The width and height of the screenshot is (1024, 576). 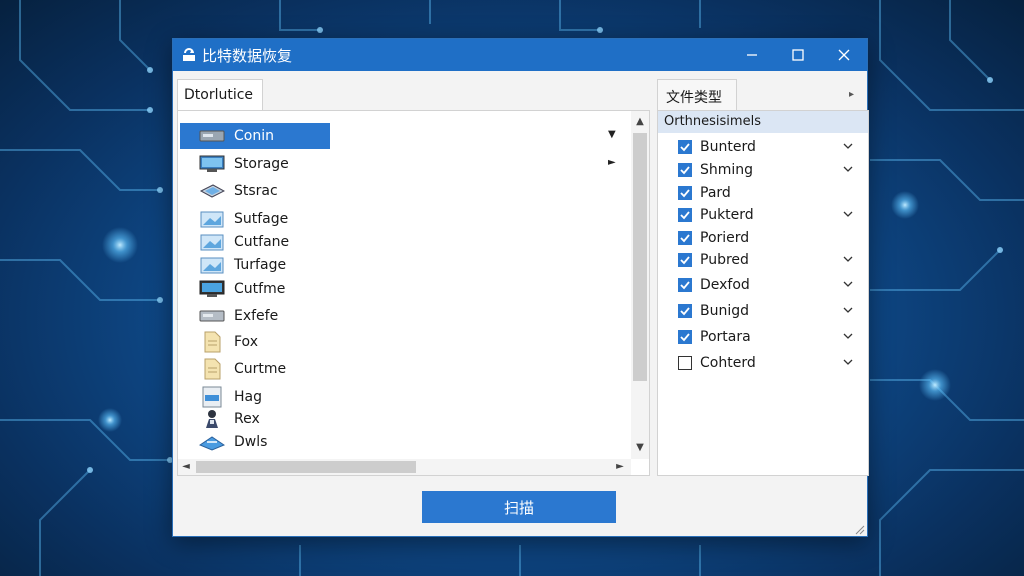 I want to click on list-item: Storage, so click(x=234, y=164).